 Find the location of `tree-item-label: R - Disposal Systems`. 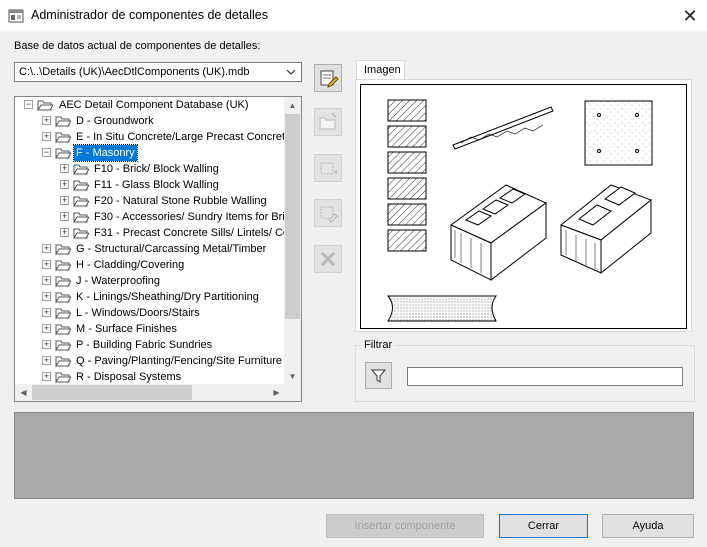

tree-item-label: R - Disposal Systems is located at coordinates (129, 377).